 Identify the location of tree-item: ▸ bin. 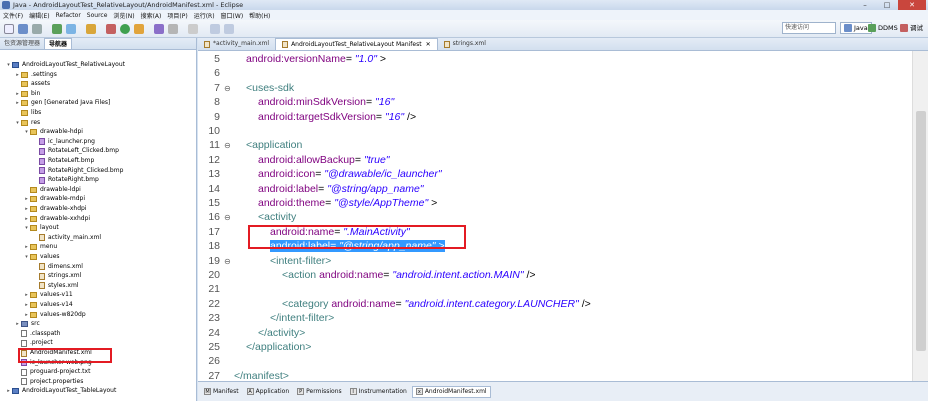
(27, 94).